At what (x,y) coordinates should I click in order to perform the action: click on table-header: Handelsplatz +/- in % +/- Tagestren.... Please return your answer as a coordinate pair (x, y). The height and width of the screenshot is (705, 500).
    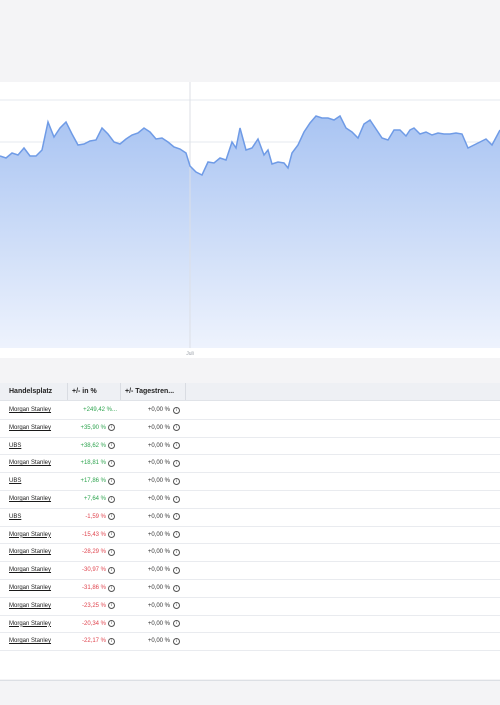
    Looking at the image, I should click on (250, 392).